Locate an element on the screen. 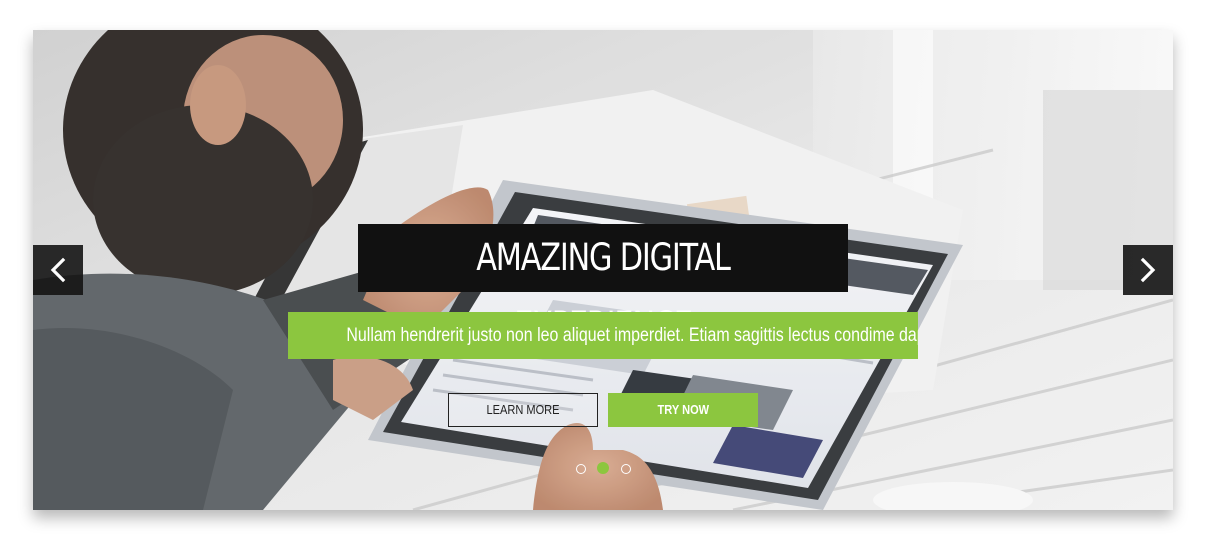  try-now-button: TRY NOW is located at coordinates (683, 410).